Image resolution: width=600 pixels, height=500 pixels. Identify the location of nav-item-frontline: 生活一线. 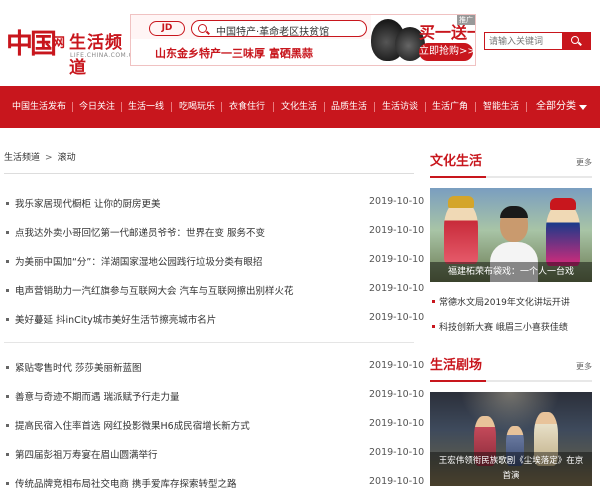
(146, 107).